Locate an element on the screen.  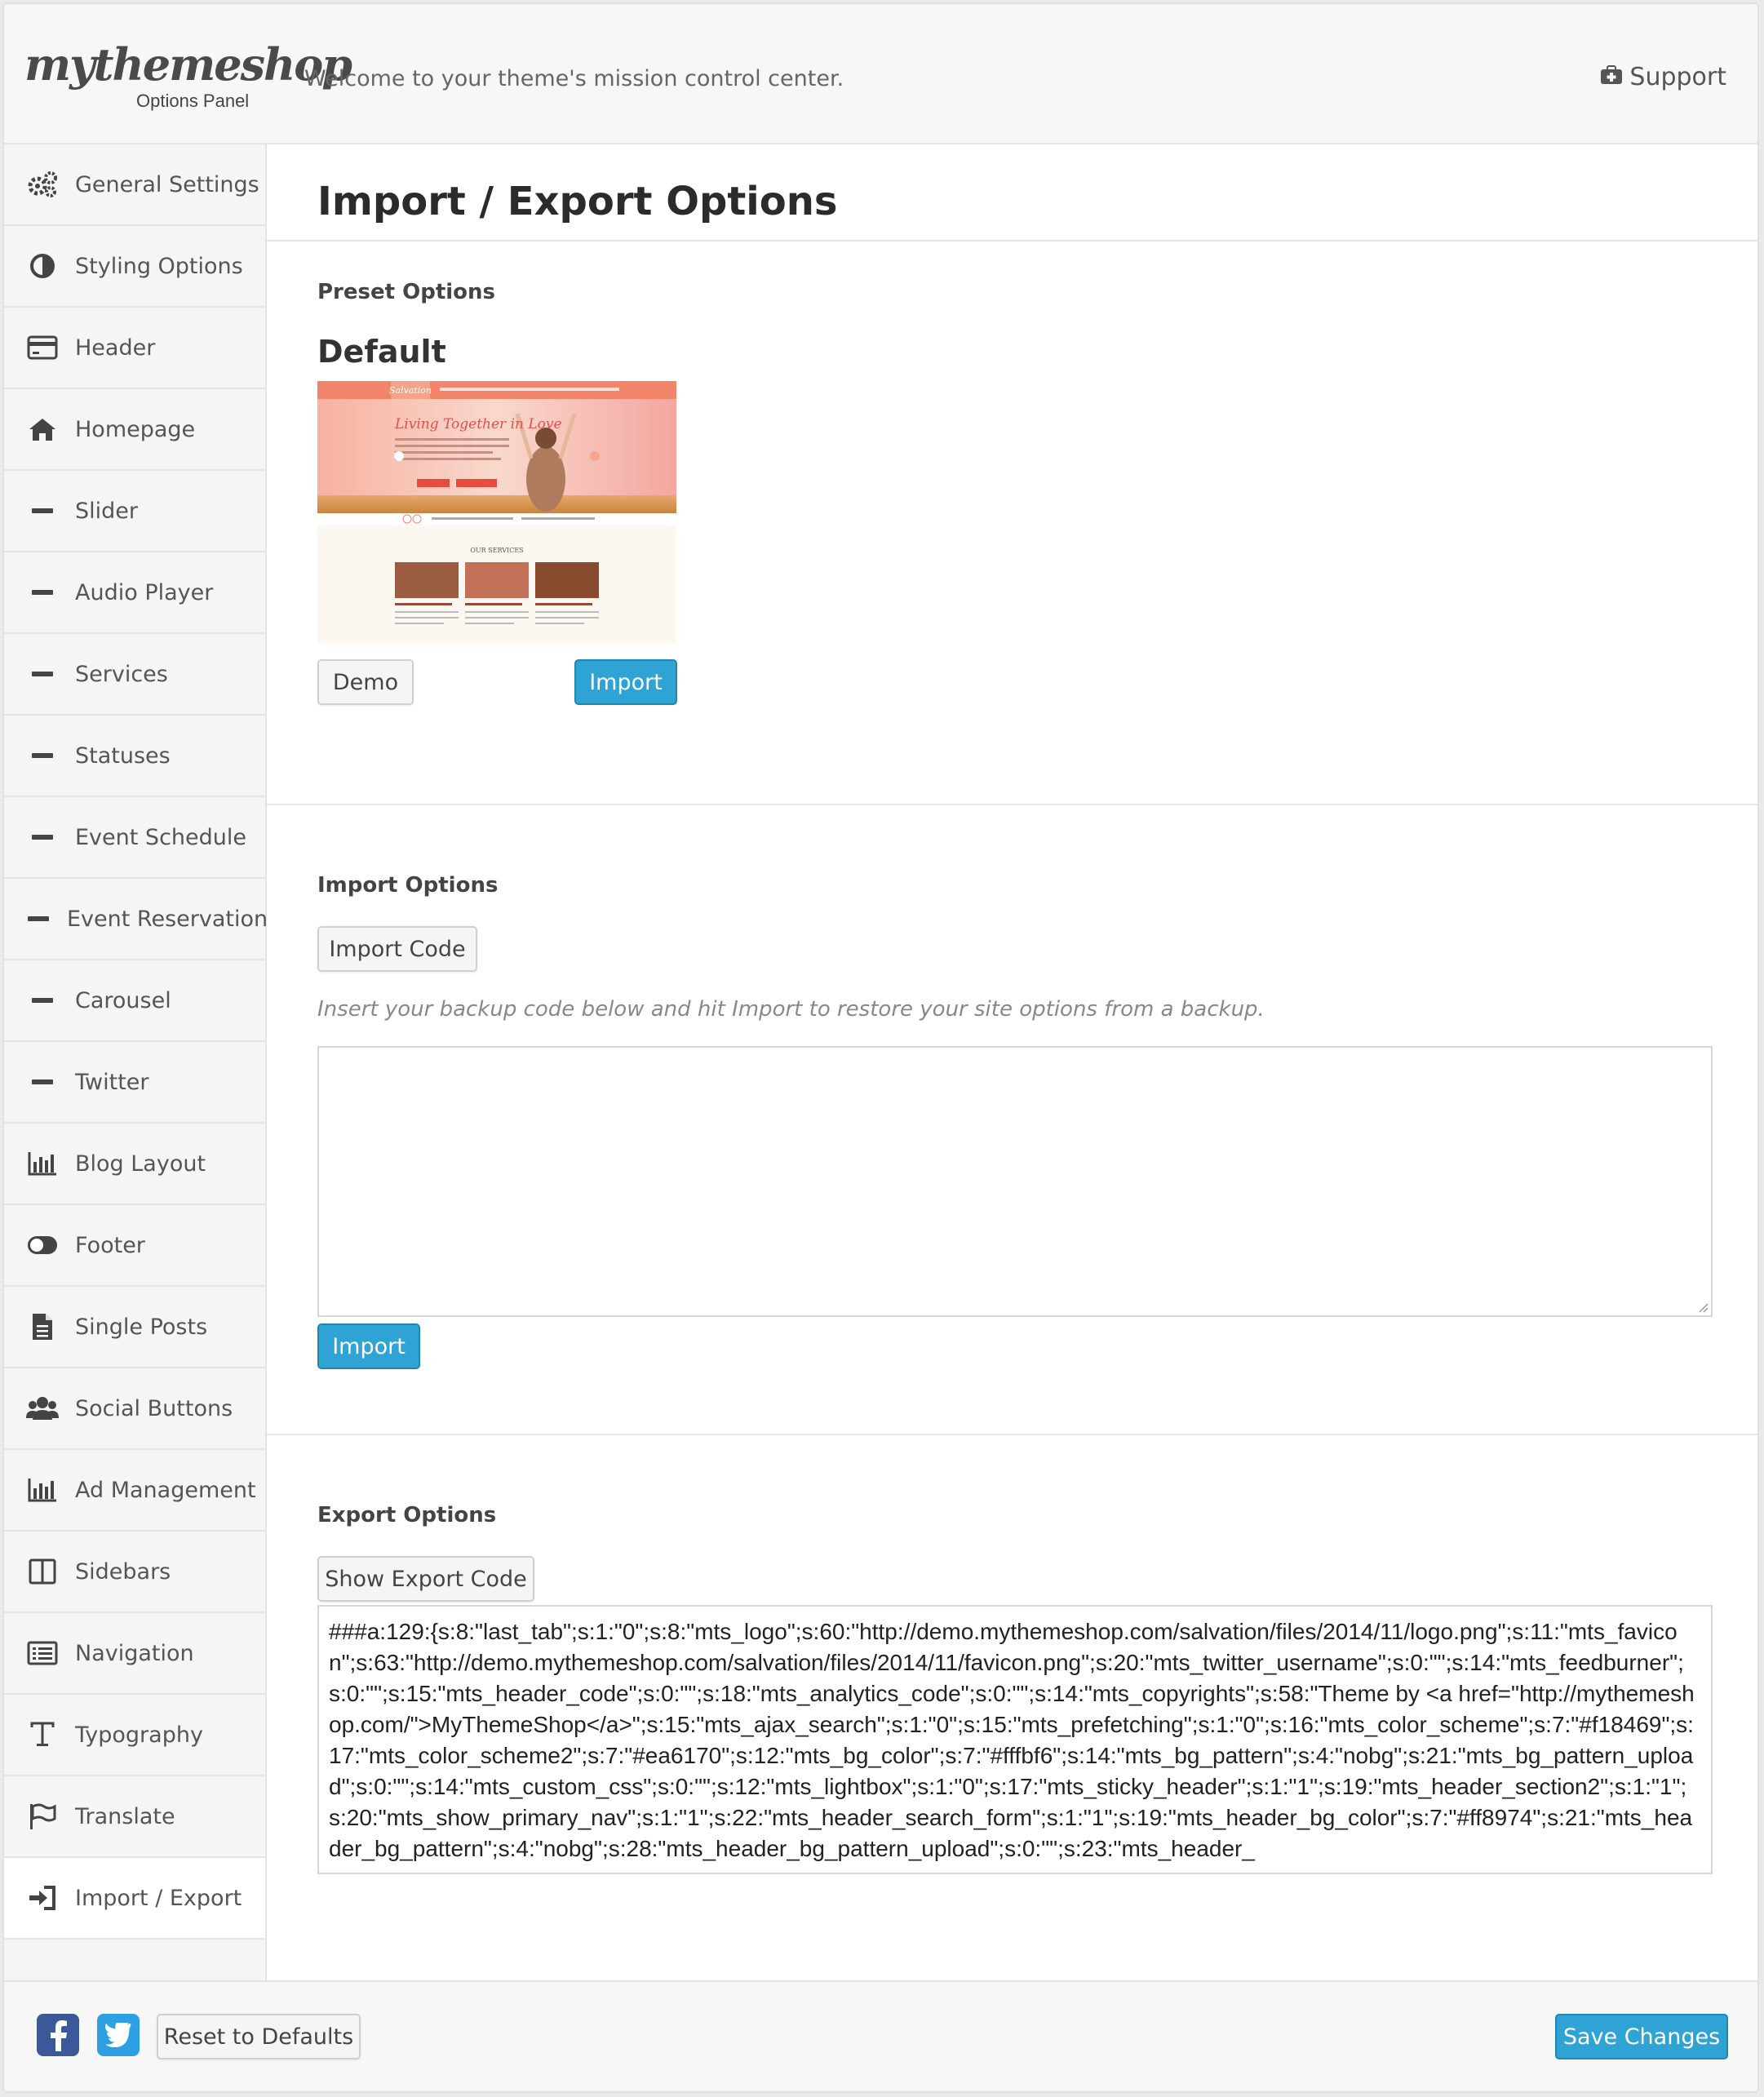
sidebar-item-label: Event Reservation is located at coordinates (167, 919).